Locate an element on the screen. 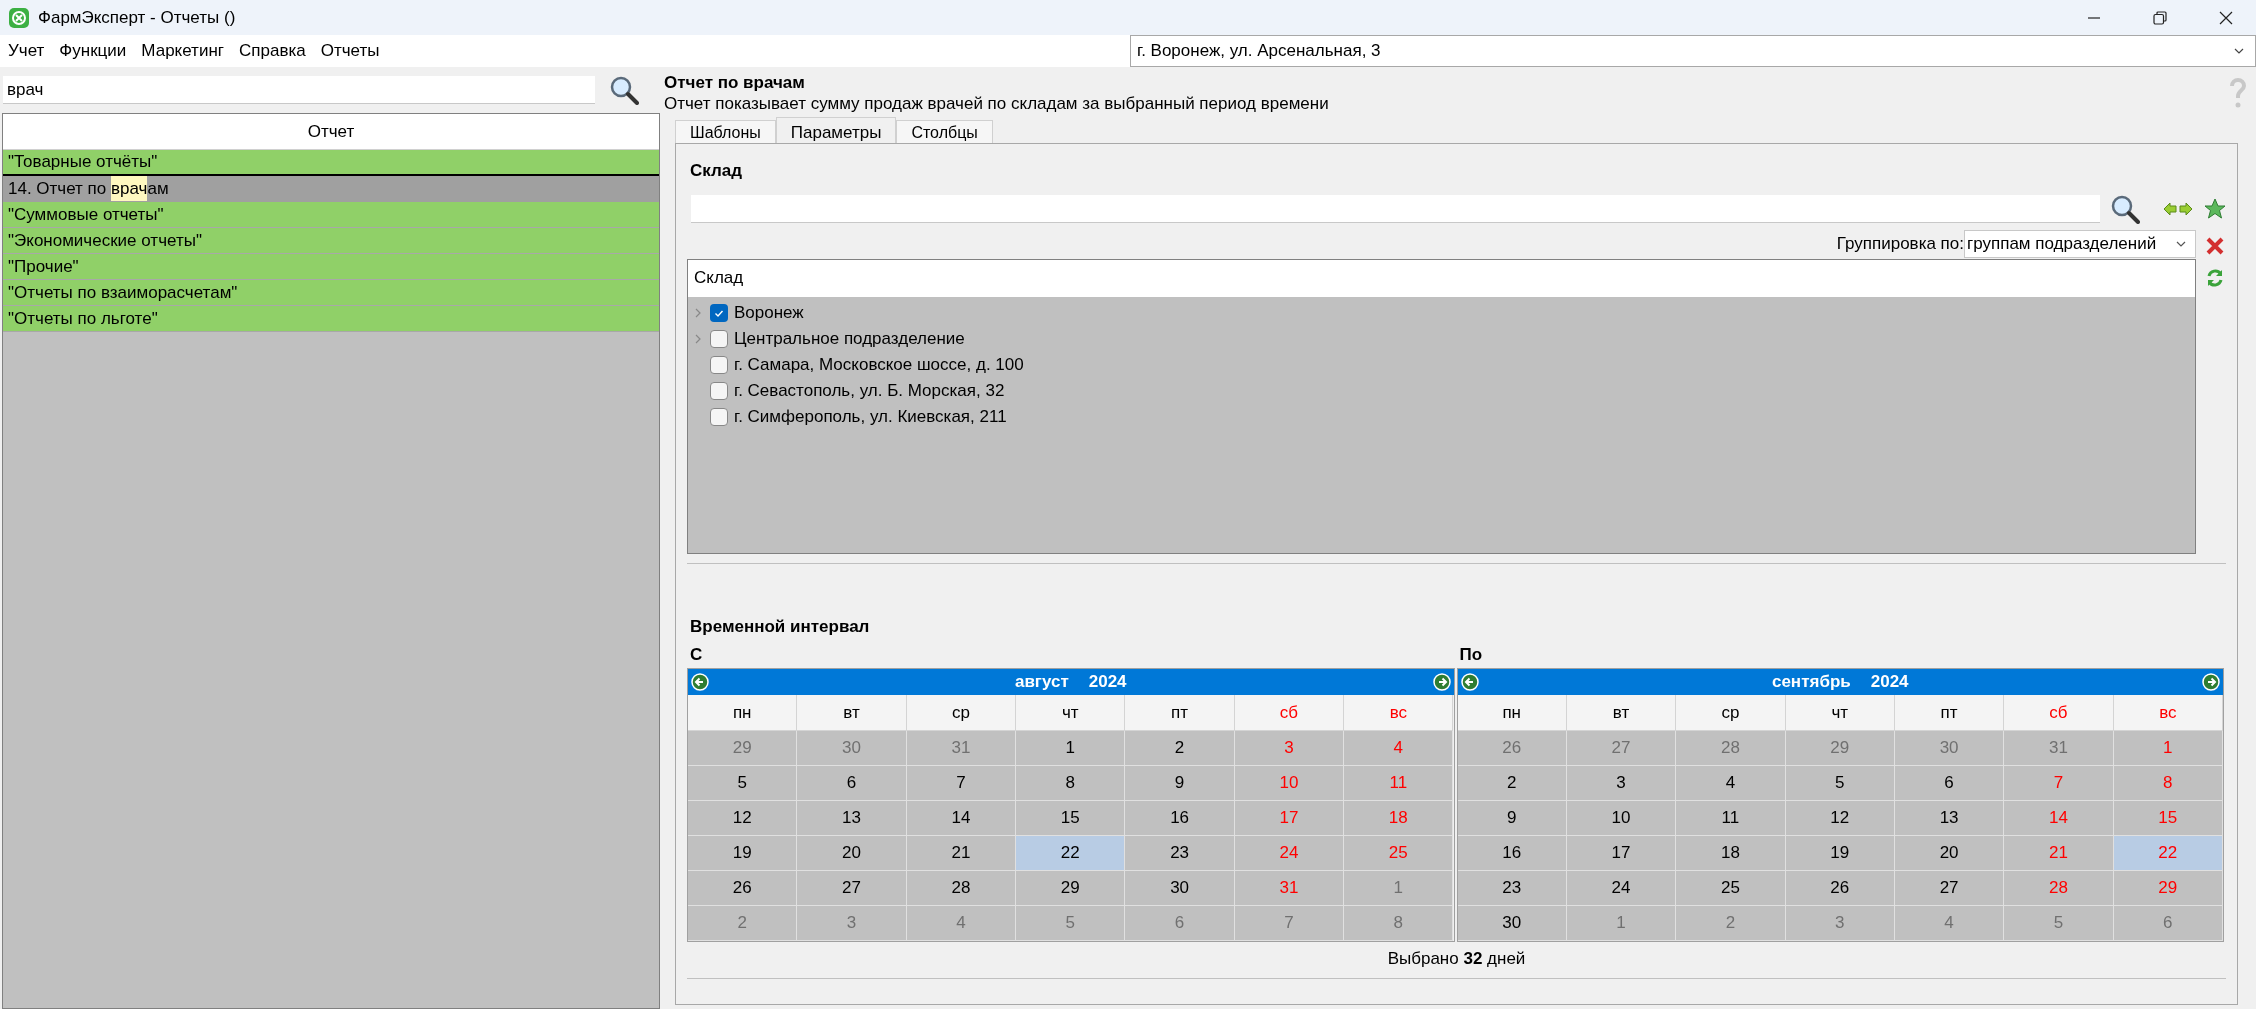 The width and height of the screenshot is (2256, 1009). location-dropdown: г. Воронеж, ул. Арсенальная, 3 is located at coordinates (1693, 51).